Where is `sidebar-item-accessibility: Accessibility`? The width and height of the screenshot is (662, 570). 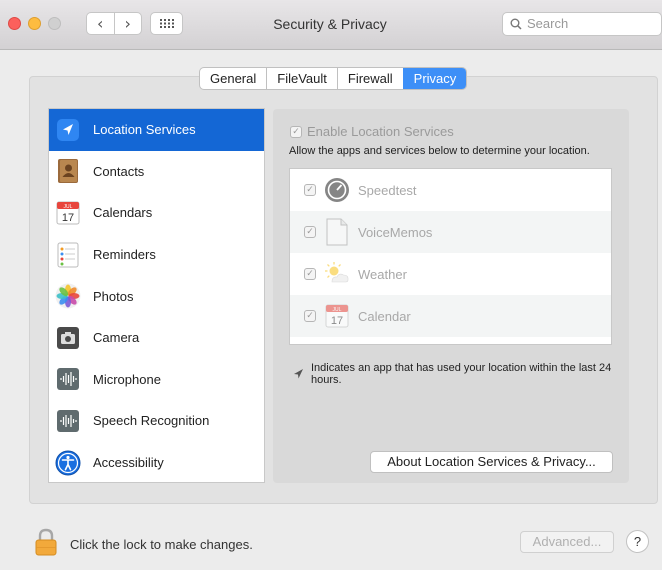 sidebar-item-accessibility: Accessibility is located at coordinates (156, 463).